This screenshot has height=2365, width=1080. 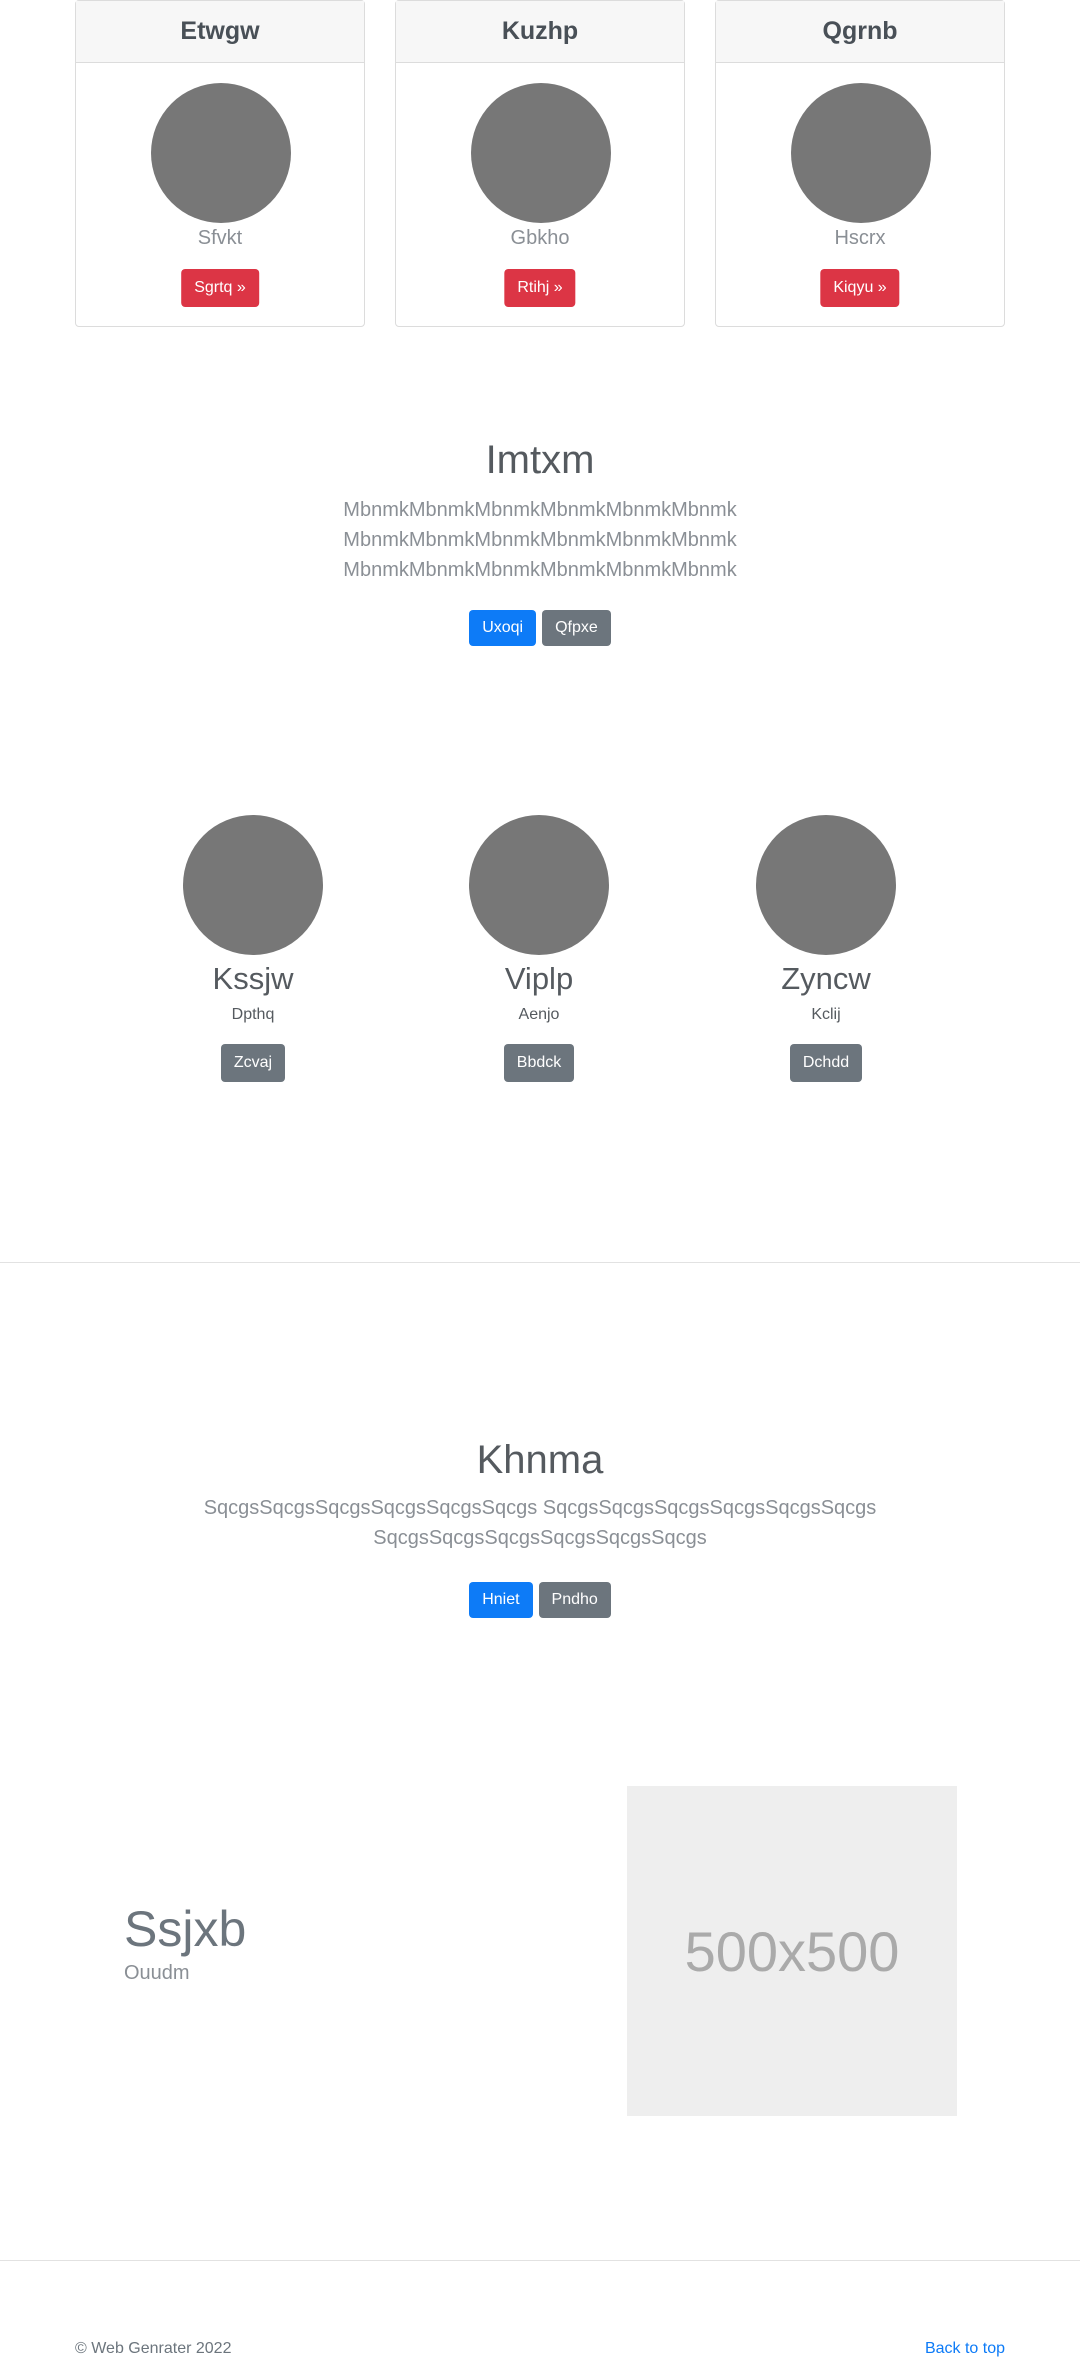 What do you see at coordinates (540, 1951) in the screenshot?
I see `feature-section: Ssjxb Ouudm 500x500` at bounding box center [540, 1951].